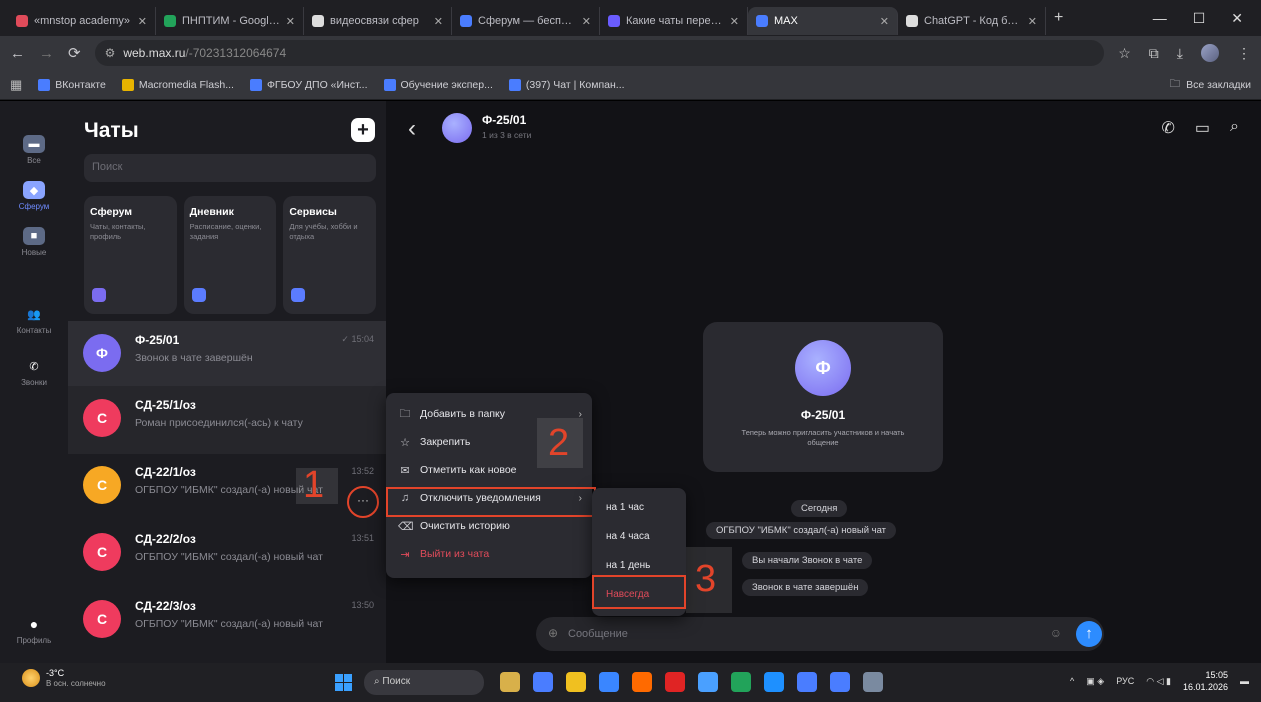 The height and width of the screenshot is (702, 1261). Describe the element at coordinates (972, 21) in the screenshot. I see `browser-tab: ChatGPT - Код будут ✕` at that location.